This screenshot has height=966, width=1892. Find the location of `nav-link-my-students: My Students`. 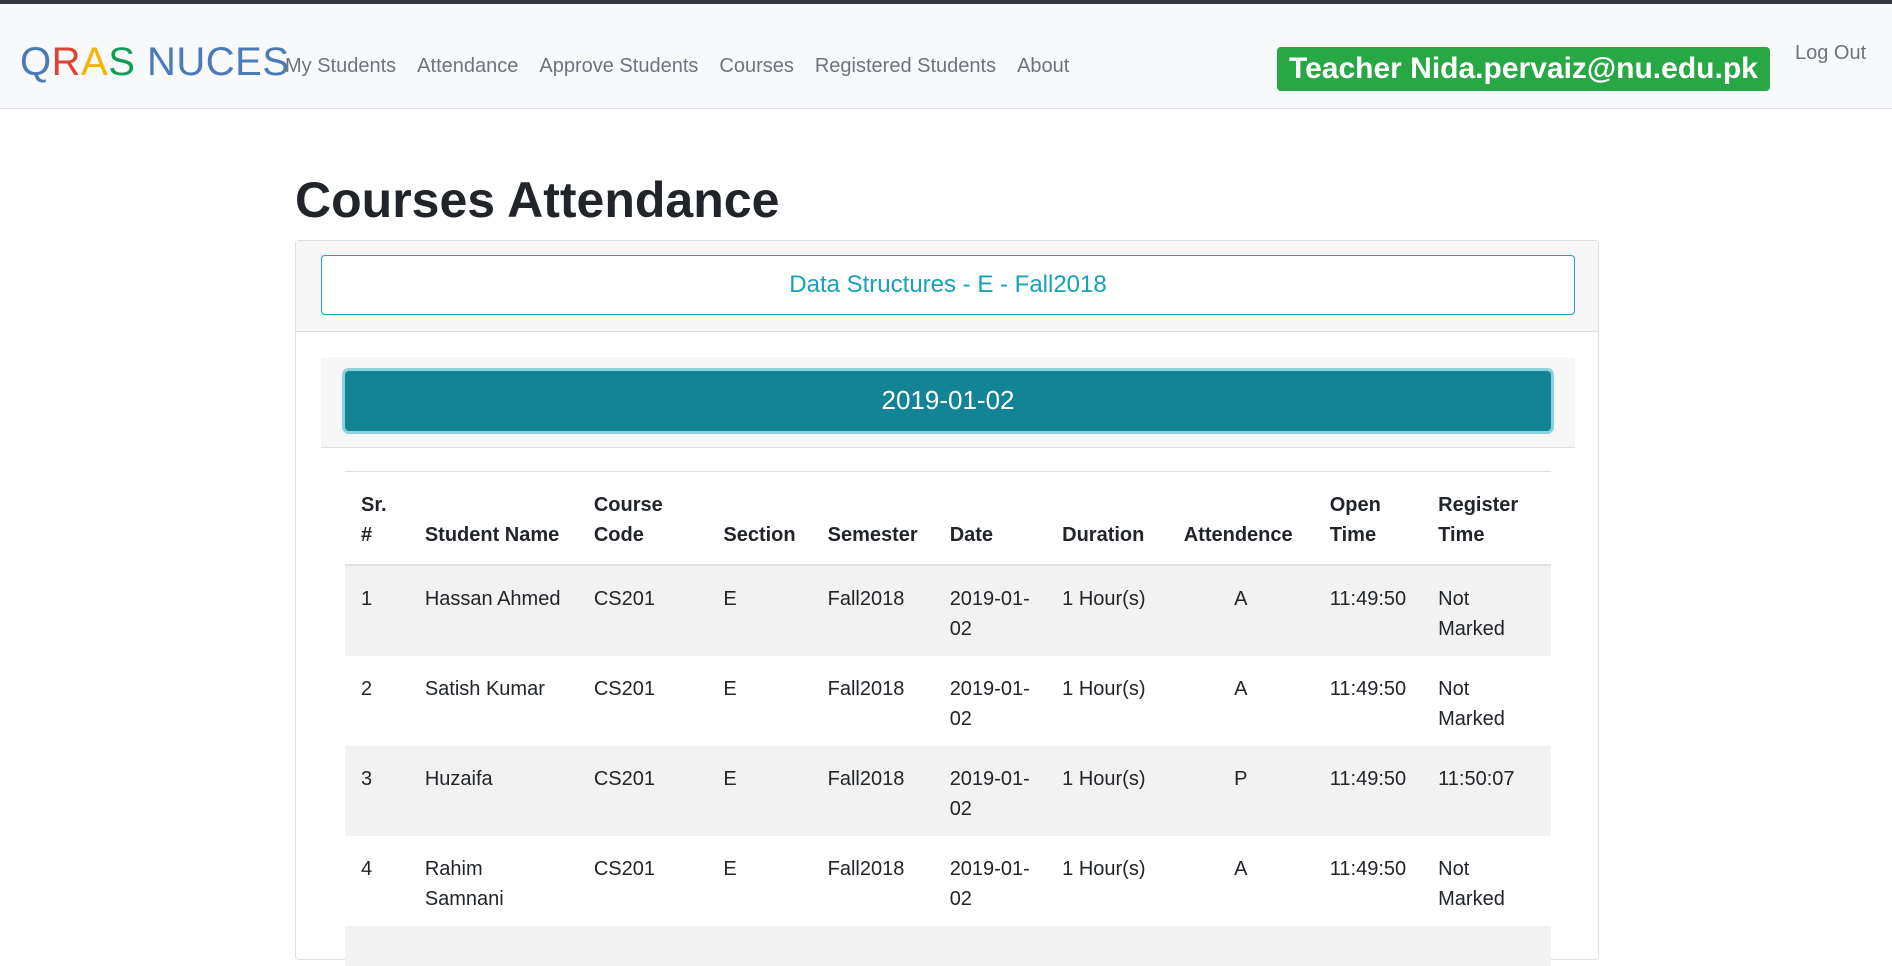

nav-link-my-students: My Students is located at coordinates (340, 66).